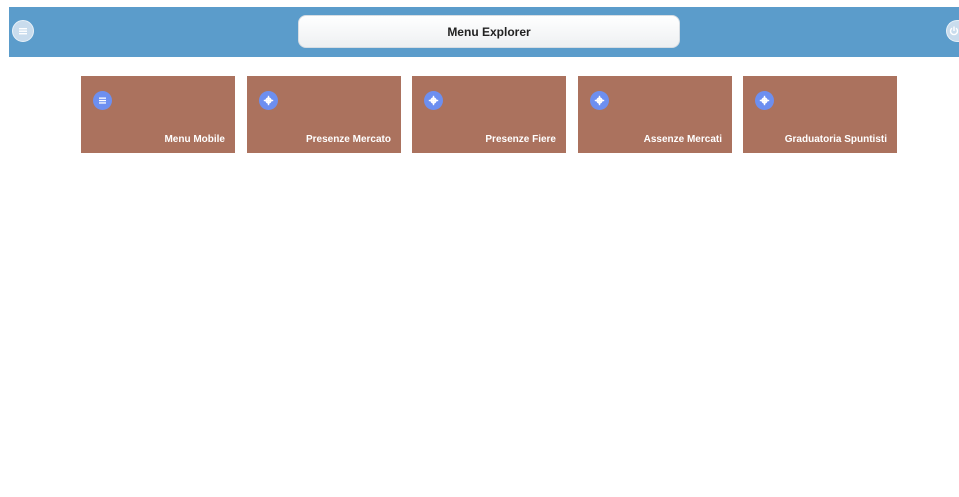 Image resolution: width=959 pixels, height=497 pixels. I want to click on tile-label: Presenze Mercato, so click(348, 139).